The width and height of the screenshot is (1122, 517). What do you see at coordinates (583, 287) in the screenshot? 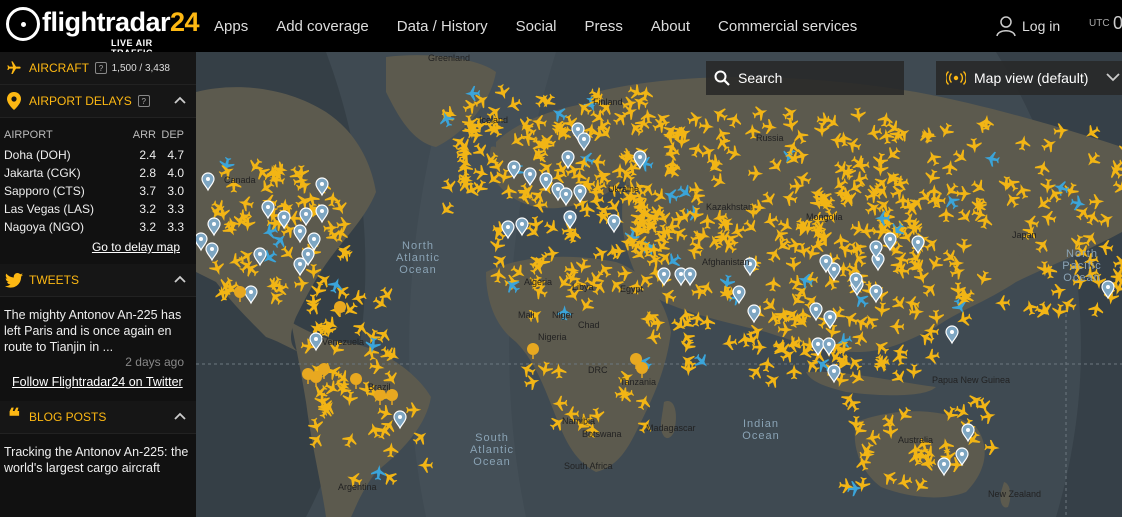
I see `map-label-libya: Libya` at bounding box center [583, 287].